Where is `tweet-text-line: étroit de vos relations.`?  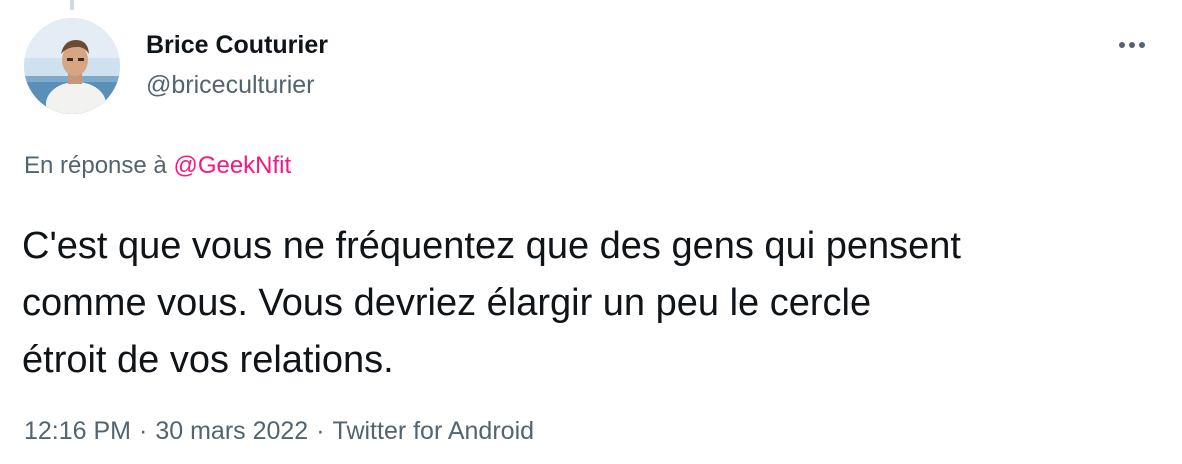 tweet-text-line: étroit de vos relations. is located at coordinates (208, 360).